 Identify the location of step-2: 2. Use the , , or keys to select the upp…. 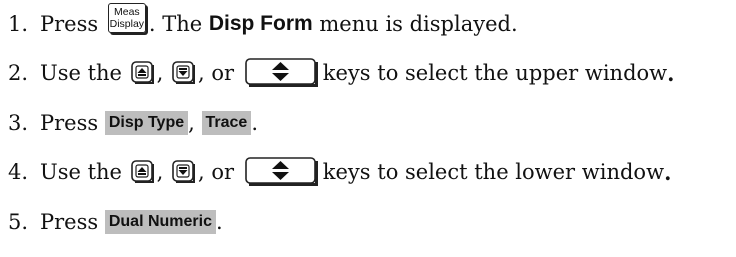
(341, 73).